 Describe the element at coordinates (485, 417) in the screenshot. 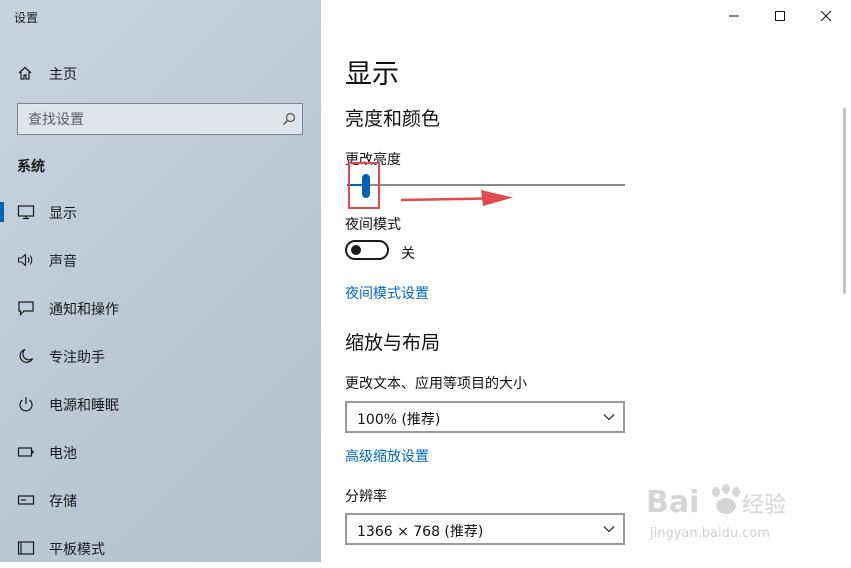

I see `scale-dropdown: 100% (推荐)` at that location.